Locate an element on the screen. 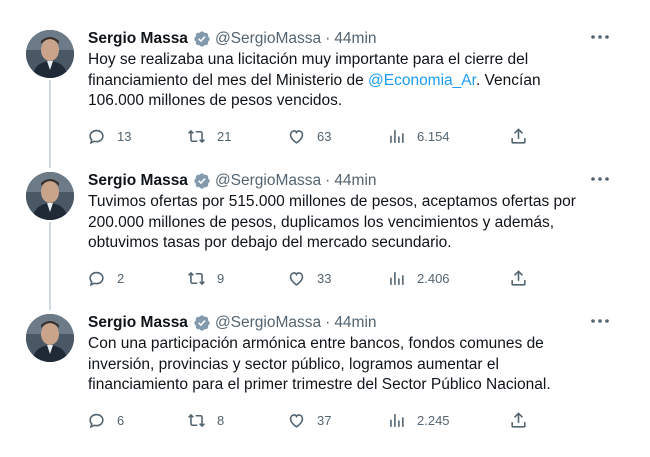 Image resolution: width=650 pixels, height=457 pixels. views-button: 2.245 is located at coordinates (418, 420).